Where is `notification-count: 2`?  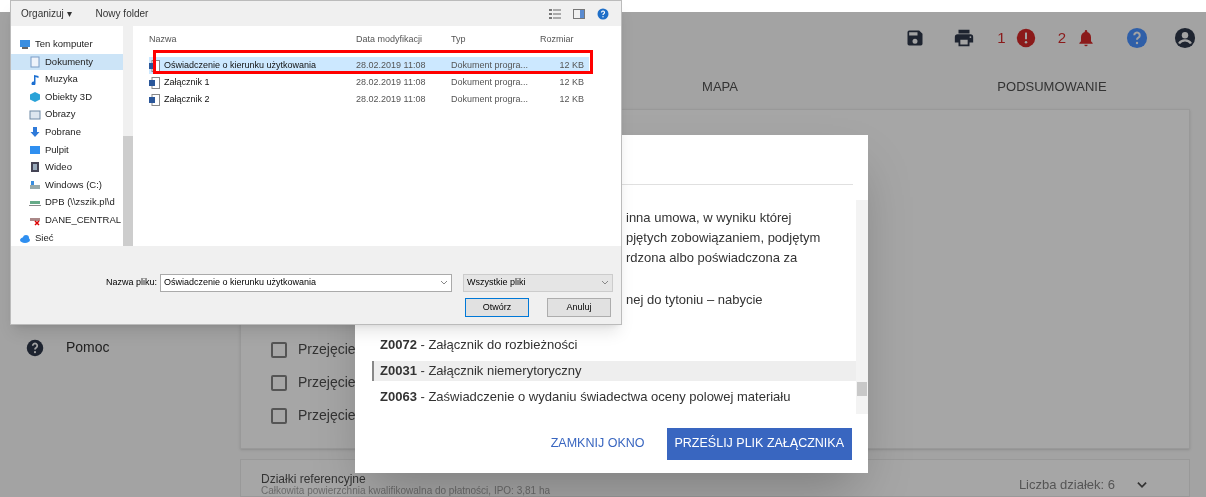 notification-count: 2 is located at coordinates (1061, 37).